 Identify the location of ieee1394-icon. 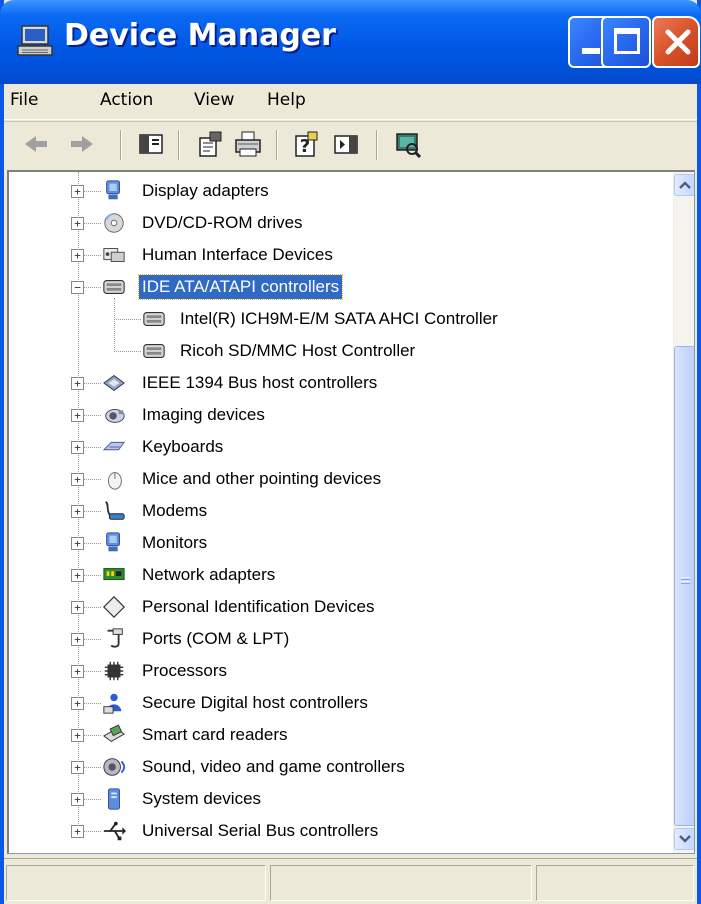
(114, 383).